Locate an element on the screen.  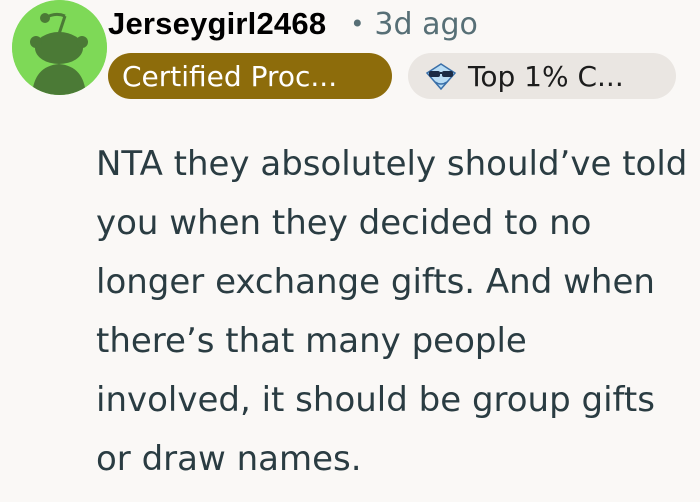
timestamp: 3d ago is located at coordinates (425, 24).